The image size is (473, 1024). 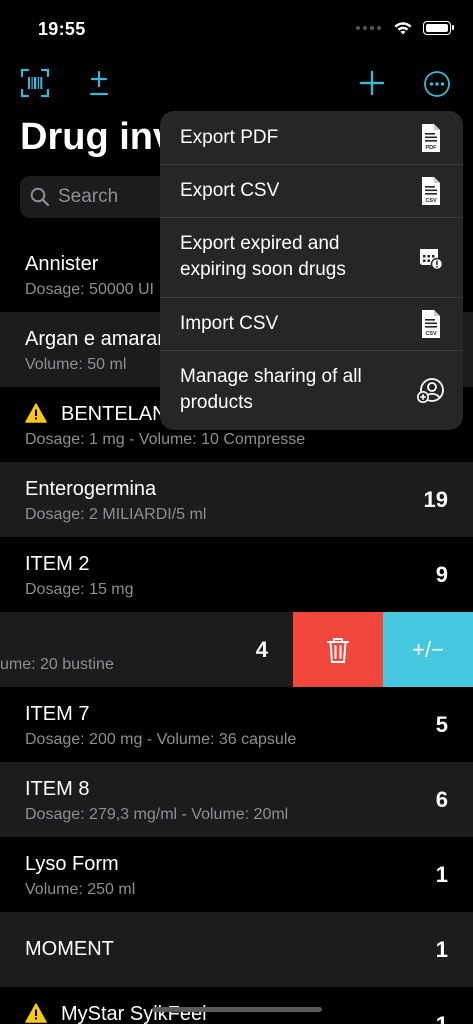 I want to click on drug-name: Lyso Form, so click(x=72, y=864).